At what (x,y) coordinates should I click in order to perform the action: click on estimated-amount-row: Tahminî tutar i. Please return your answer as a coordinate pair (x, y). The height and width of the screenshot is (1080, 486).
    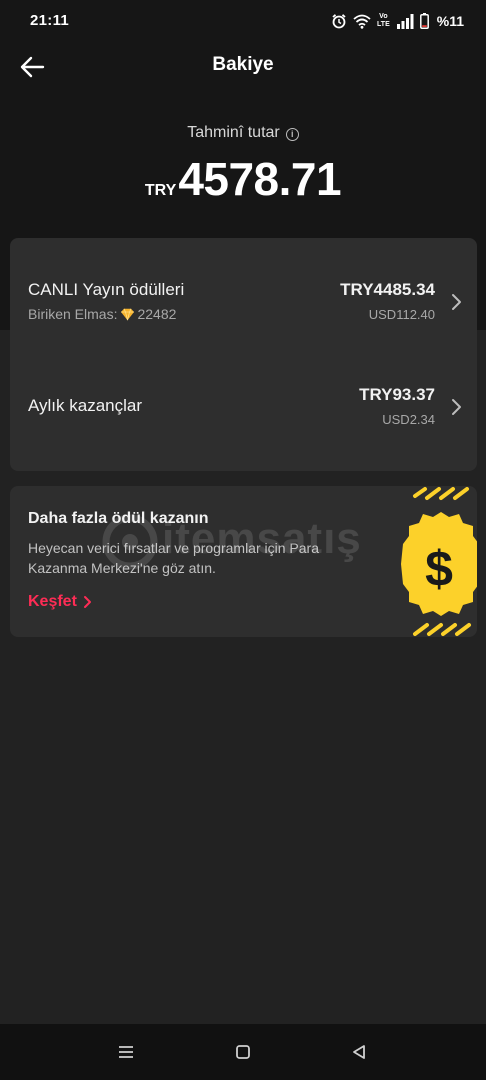
    Looking at the image, I should click on (243, 133).